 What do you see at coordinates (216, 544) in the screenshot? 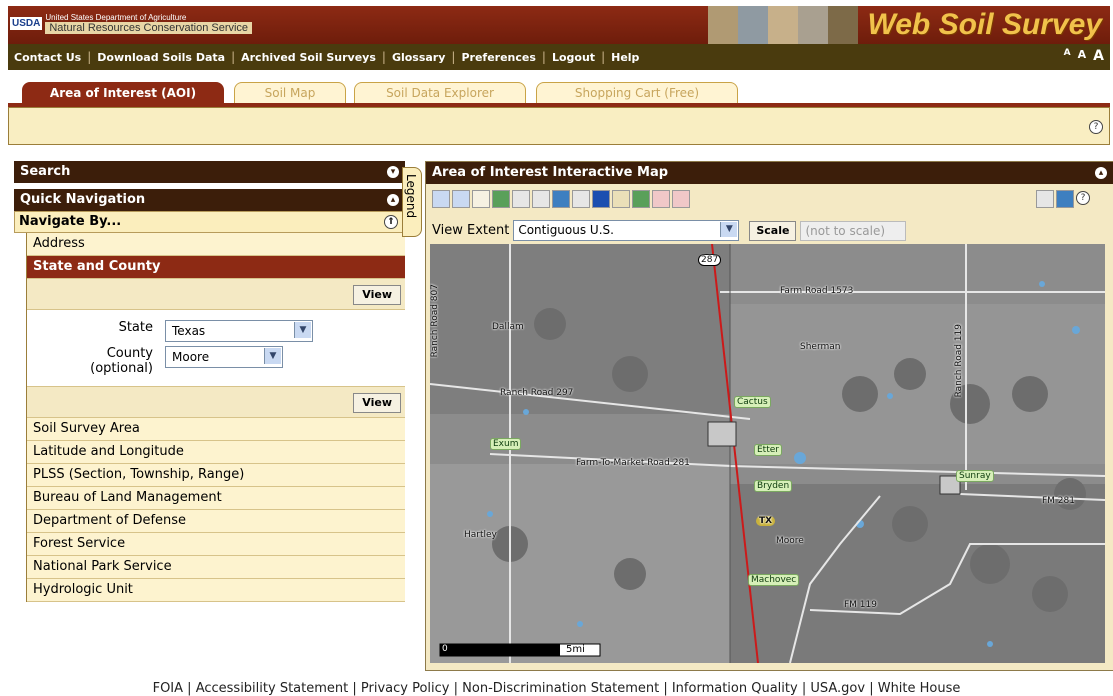
I see `nav-item-forest-service: Forest Service` at bounding box center [216, 544].